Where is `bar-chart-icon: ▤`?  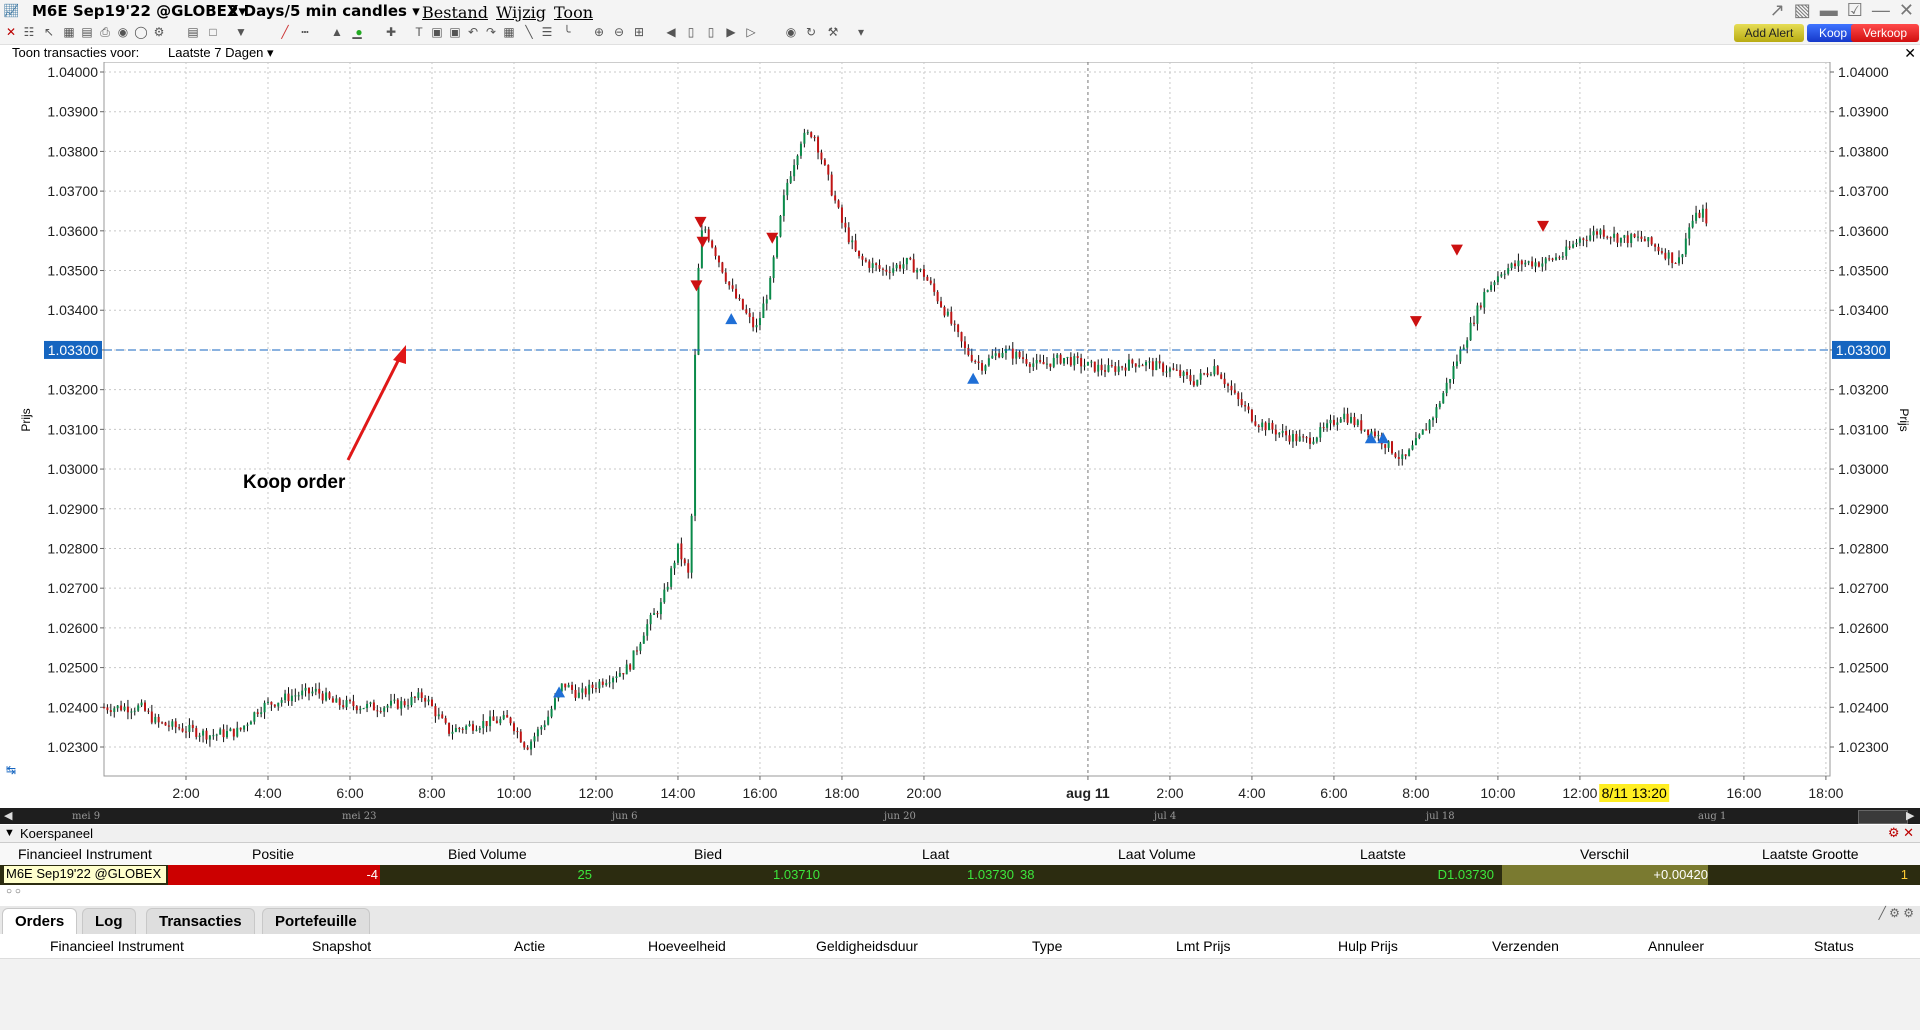 bar-chart-icon: ▤ is located at coordinates (87, 32).